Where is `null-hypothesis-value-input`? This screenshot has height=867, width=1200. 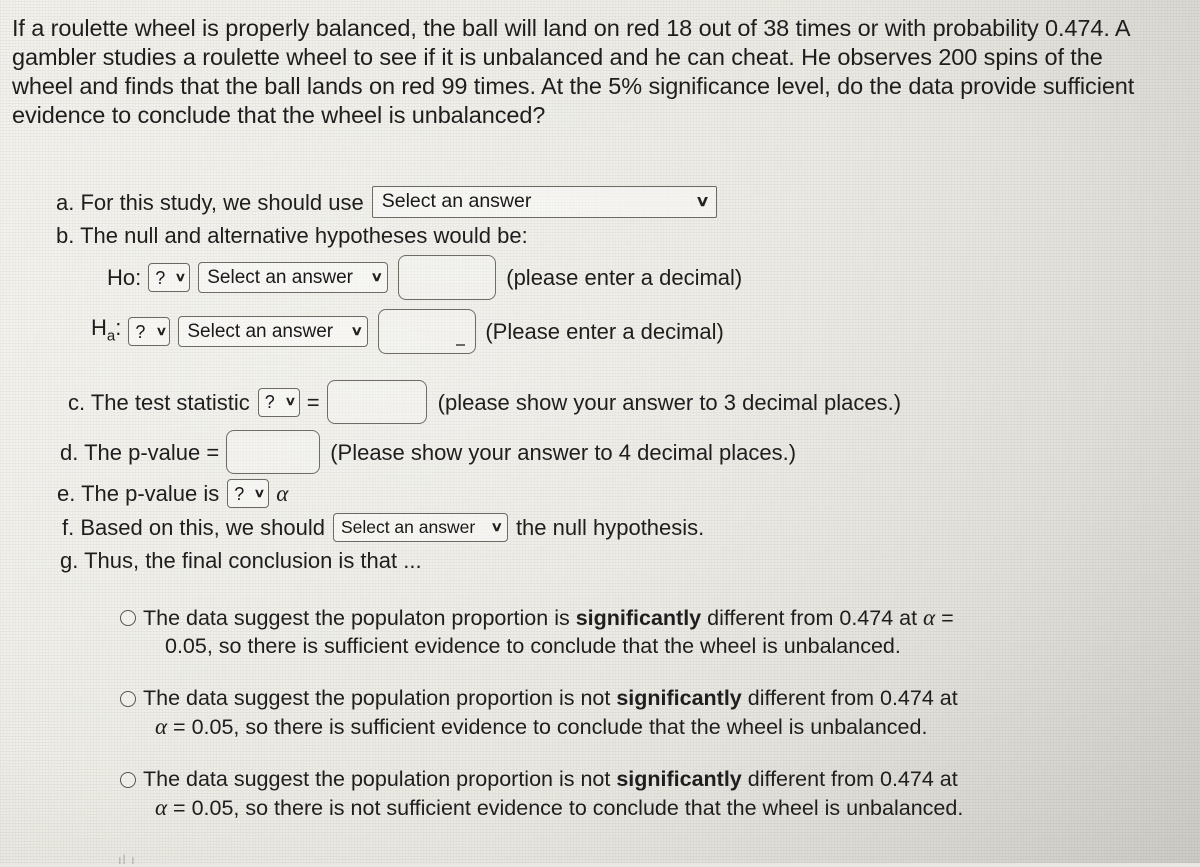
null-hypothesis-value-input is located at coordinates (447, 277).